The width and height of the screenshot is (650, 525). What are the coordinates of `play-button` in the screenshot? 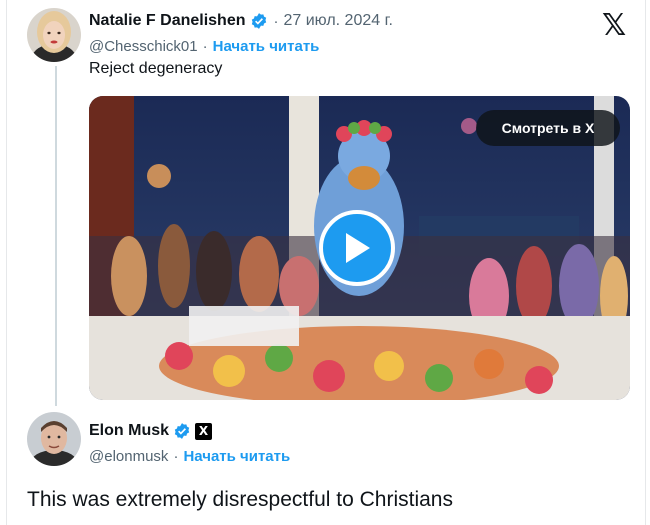 It's located at (357, 248).